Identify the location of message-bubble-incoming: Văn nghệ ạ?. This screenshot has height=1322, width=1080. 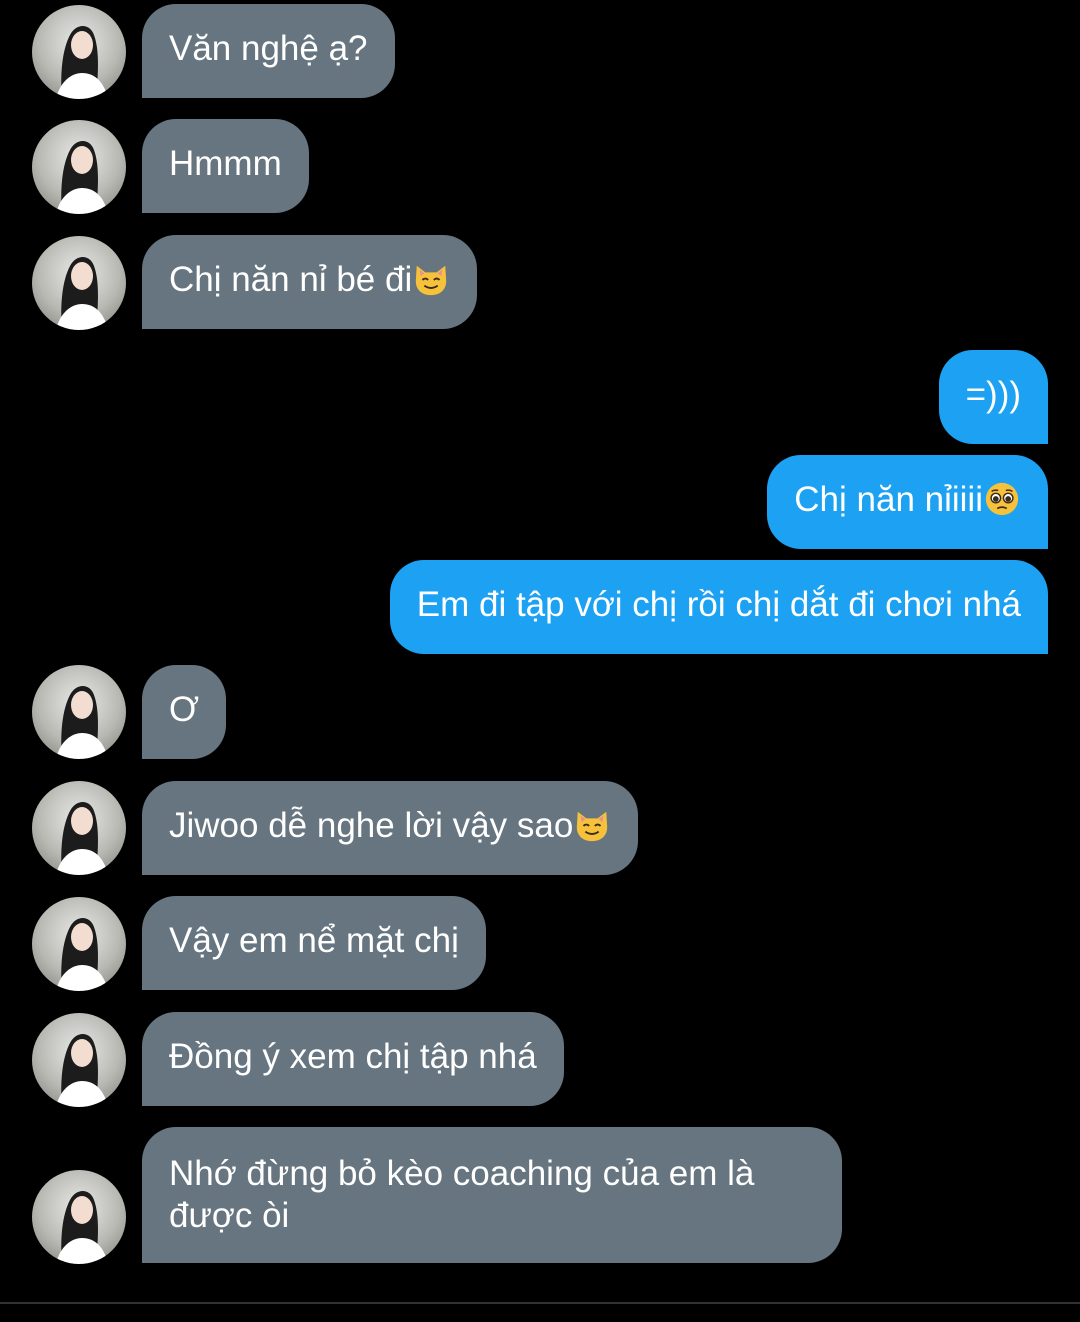
(268, 51).